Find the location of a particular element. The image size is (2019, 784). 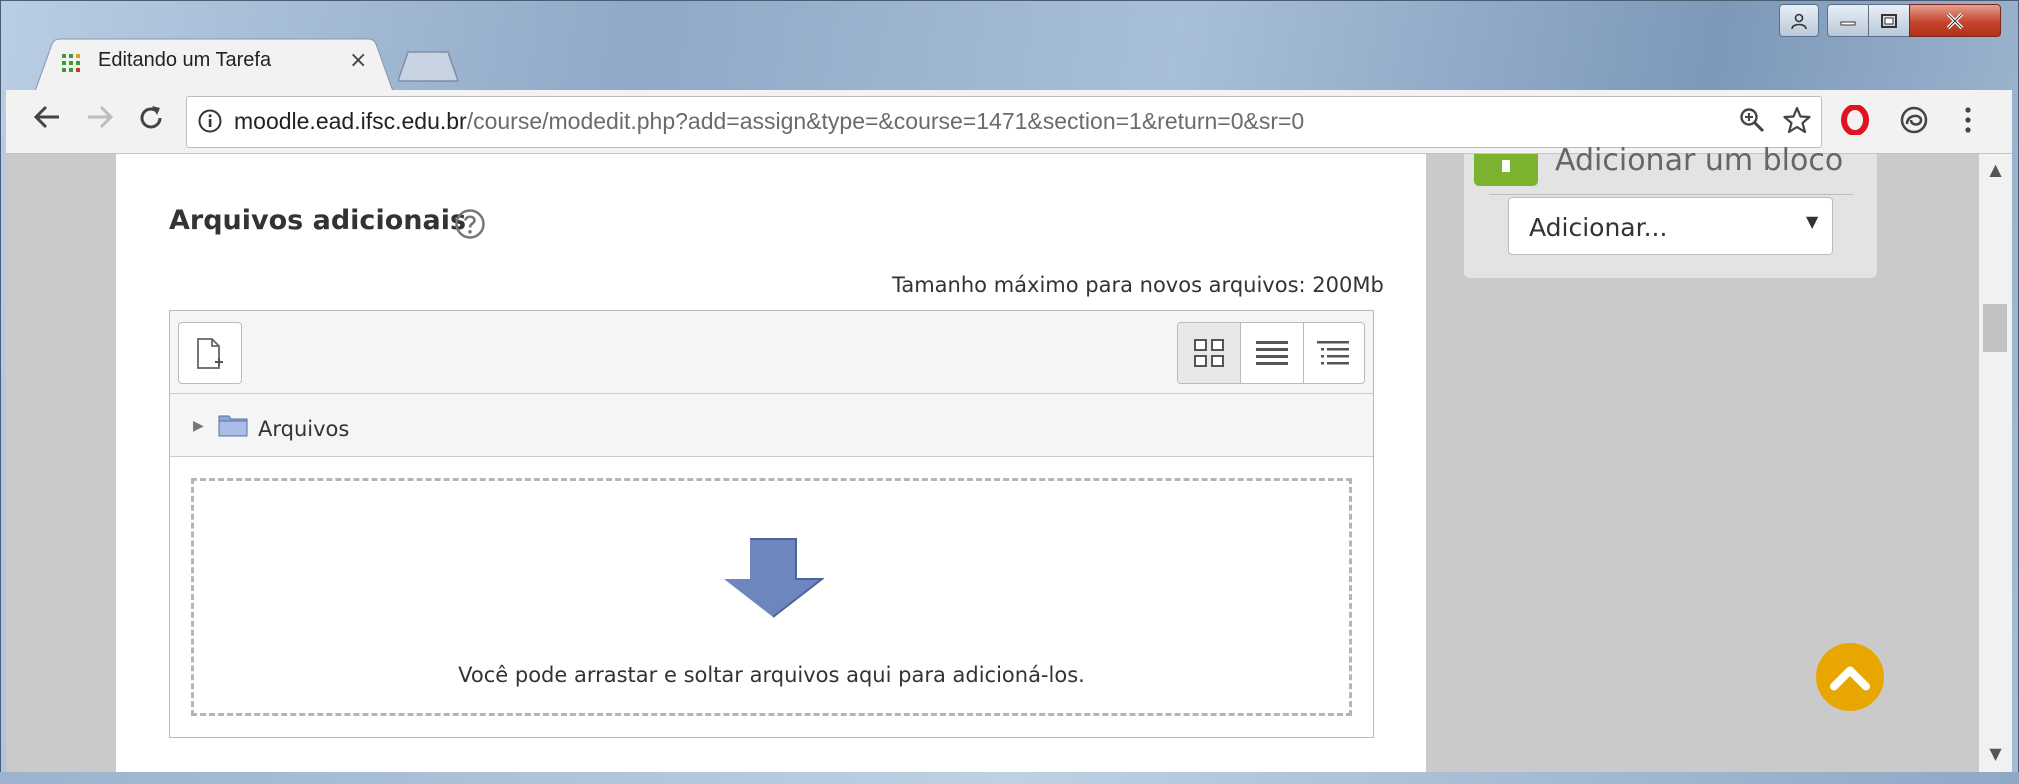

download-arrow-icon is located at coordinates (774, 578).